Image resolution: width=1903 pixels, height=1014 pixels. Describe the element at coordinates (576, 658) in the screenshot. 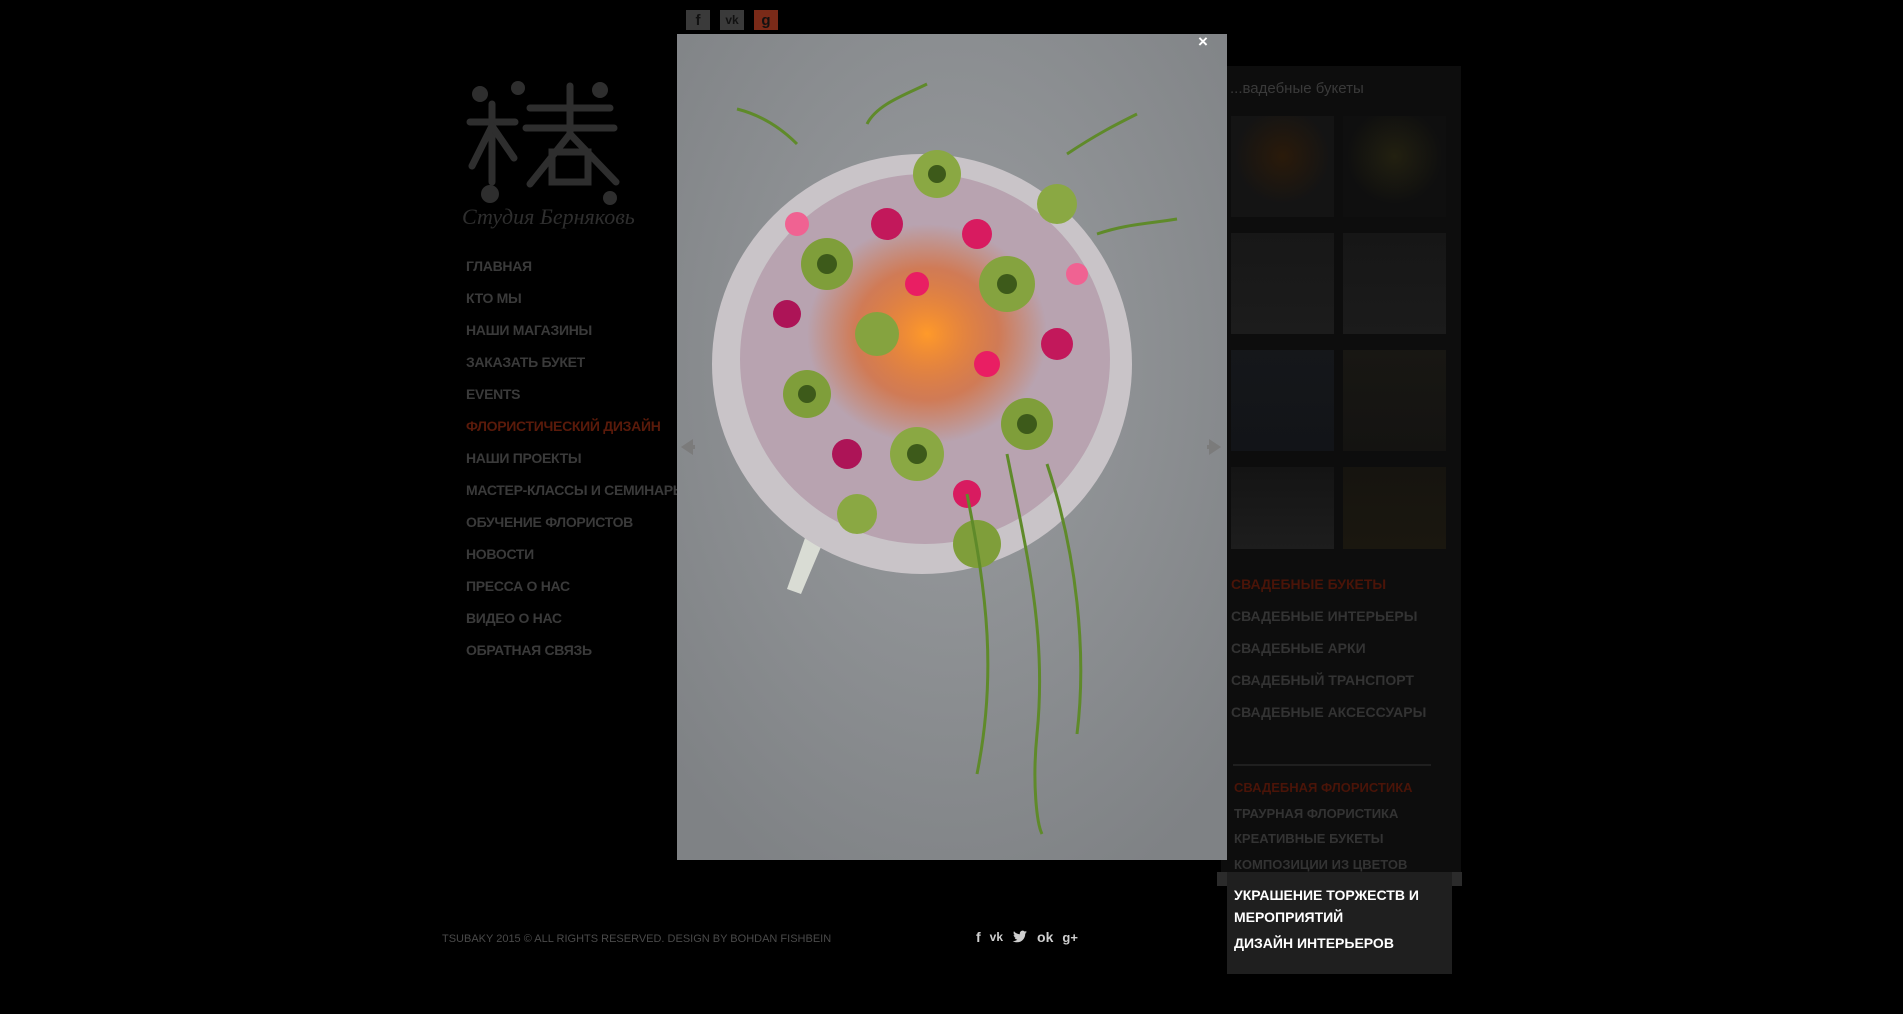

I see `nav-item-contact: ОБРАТНАЯ СВЯЗЬ` at that location.